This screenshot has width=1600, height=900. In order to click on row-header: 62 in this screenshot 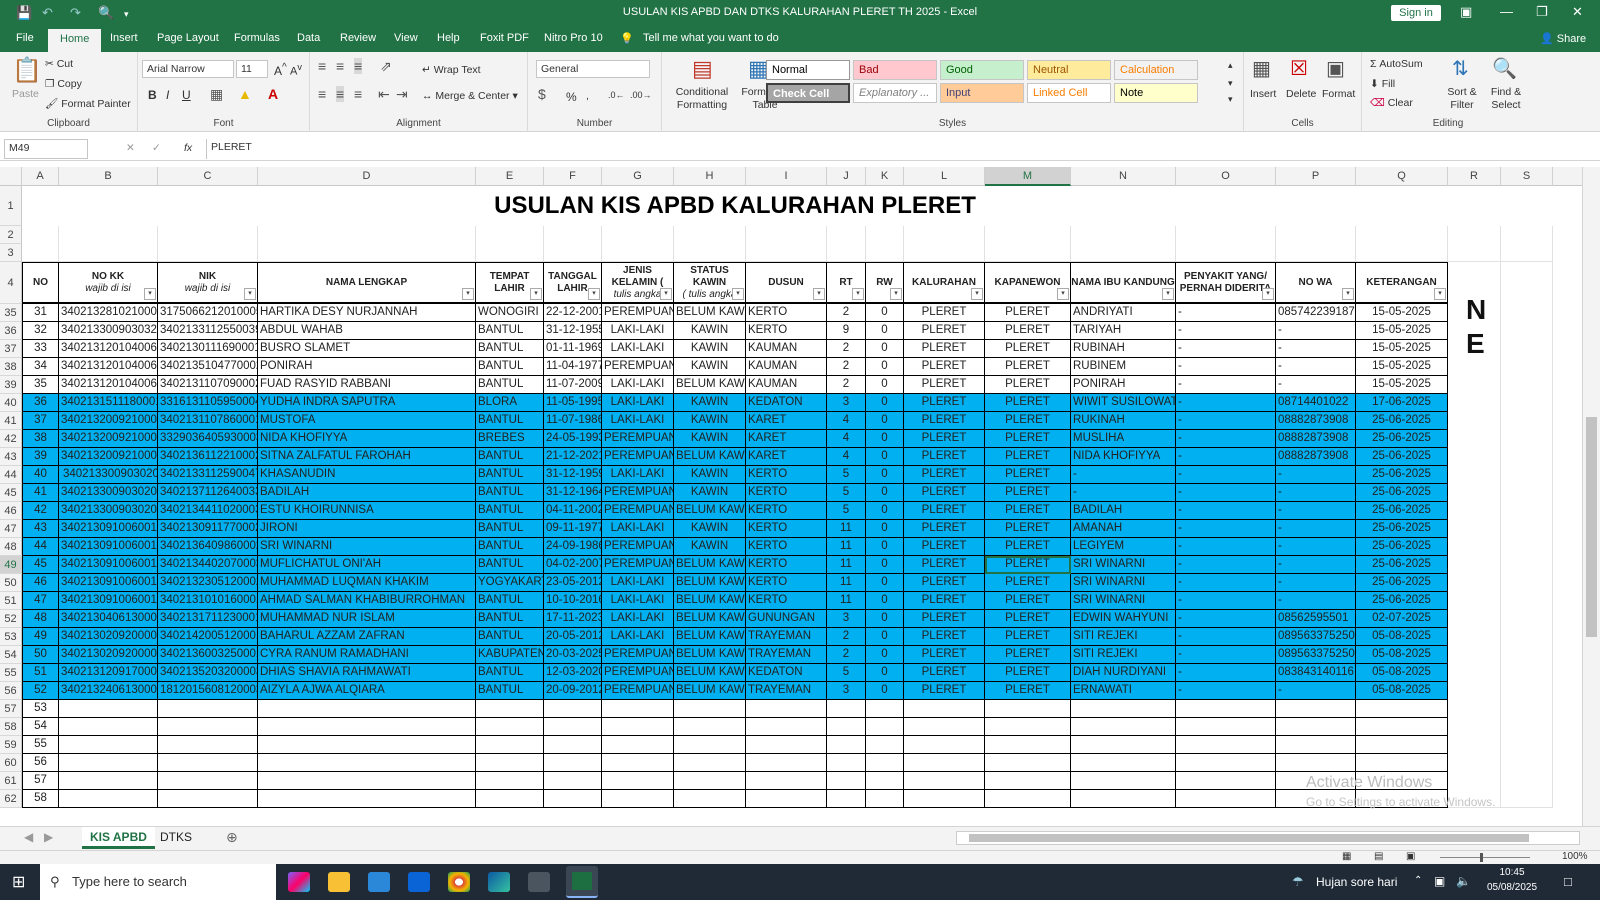, I will do `click(11, 799)`.